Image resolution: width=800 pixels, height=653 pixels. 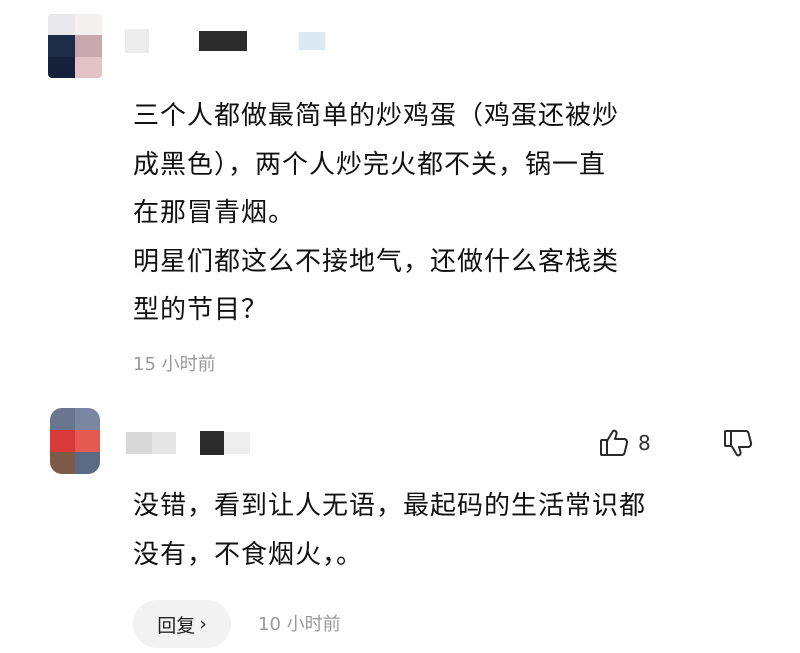 What do you see at coordinates (390, 530) in the screenshot?
I see `comment-text: 没错，看到让人无语，最起码的生活常识都 没有，不食烟火，。` at bounding box center [390, 530].